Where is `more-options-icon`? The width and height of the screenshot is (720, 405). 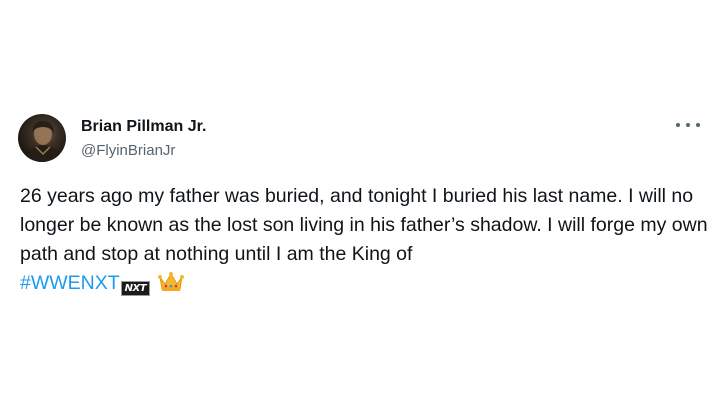
more-options-icon is located at coordinates (688, 125).